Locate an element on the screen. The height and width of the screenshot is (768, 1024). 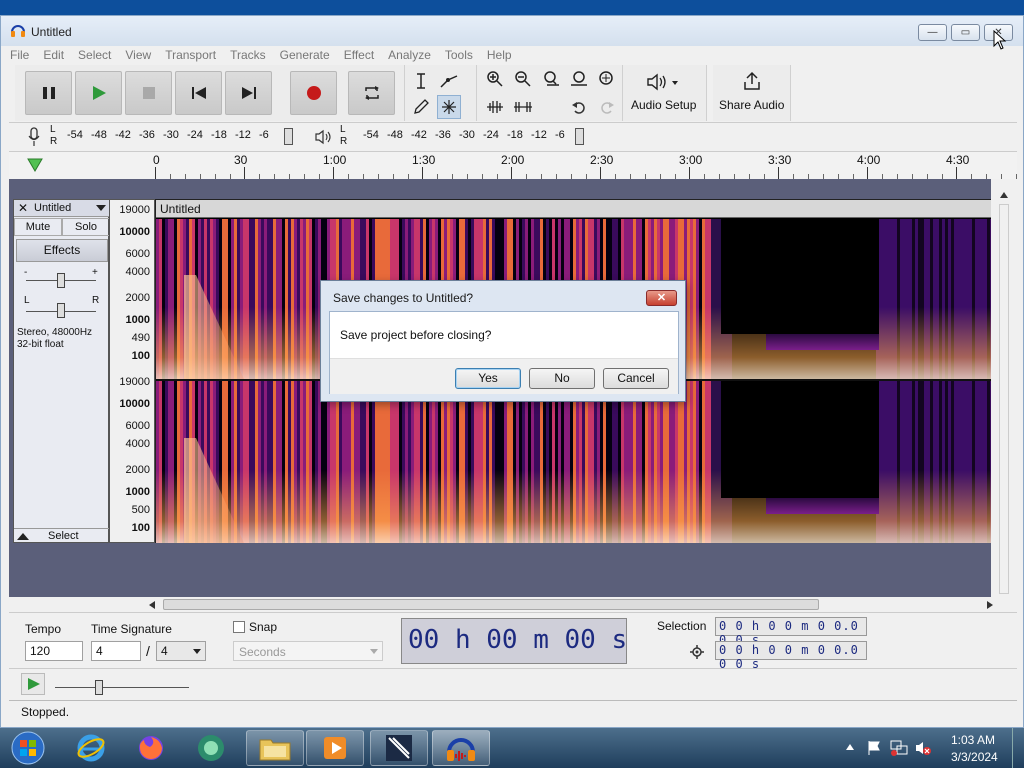
effects-button: Effects is located at coordinates (62, 250).